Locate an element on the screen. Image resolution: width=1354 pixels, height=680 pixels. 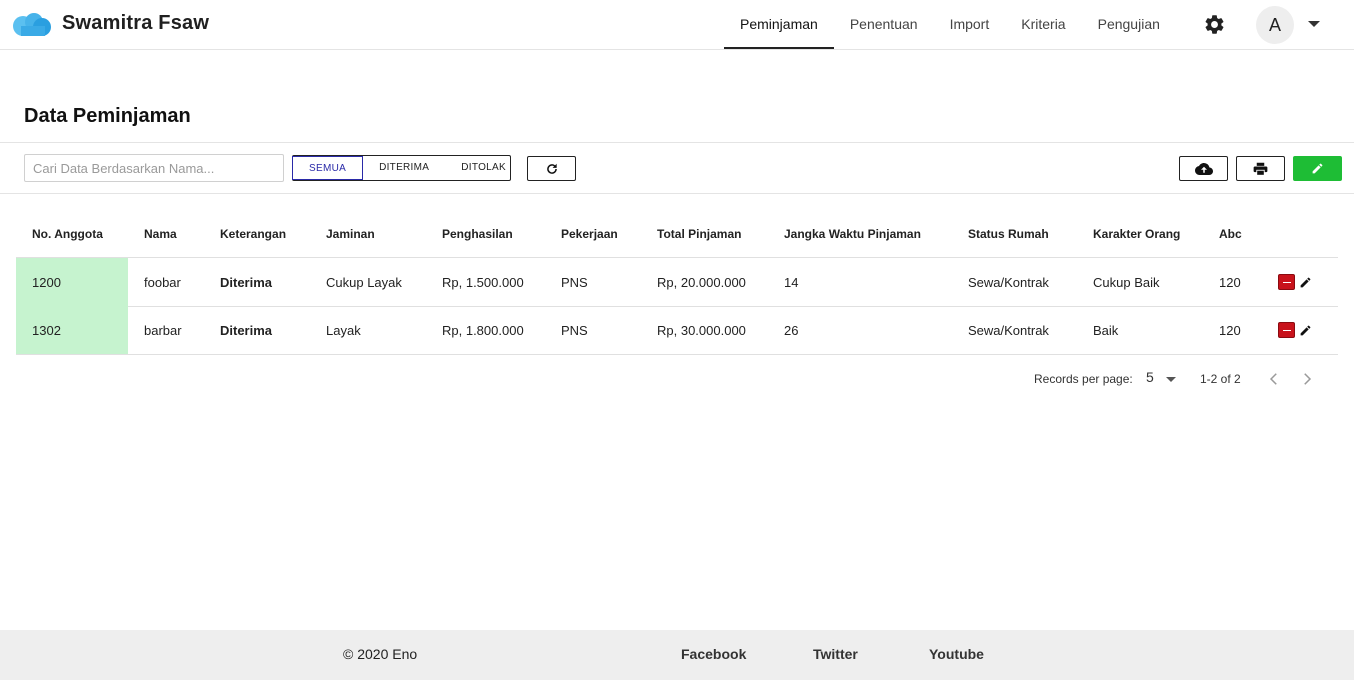
avatar: A is located at coordinates (1275, 25).